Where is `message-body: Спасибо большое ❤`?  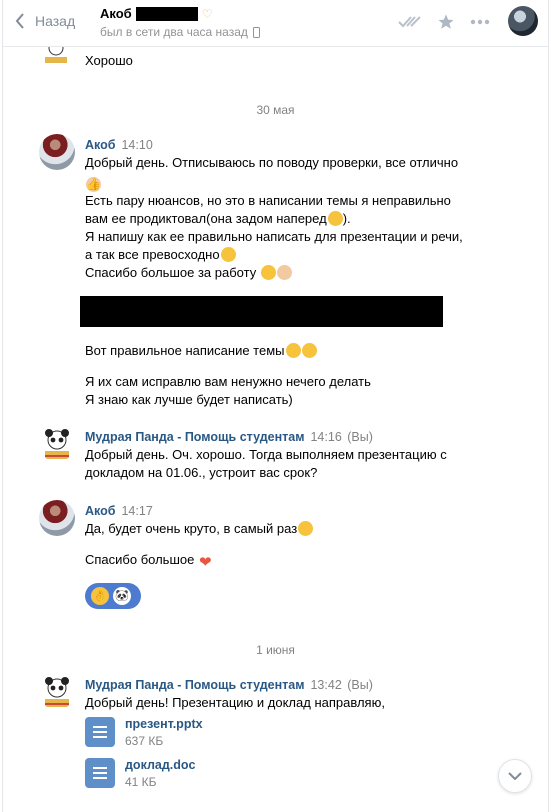
message-body: Спасибо большое ❤ is located at coordinates (148, 560).